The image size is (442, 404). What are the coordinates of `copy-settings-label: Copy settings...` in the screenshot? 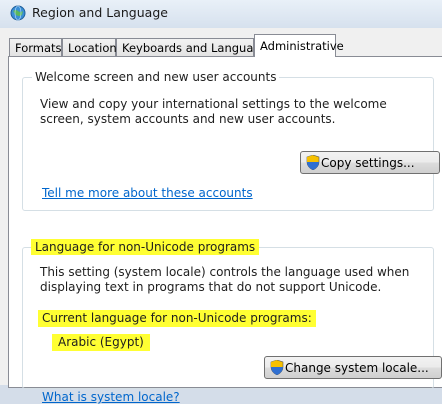 It's located at (368, 162).